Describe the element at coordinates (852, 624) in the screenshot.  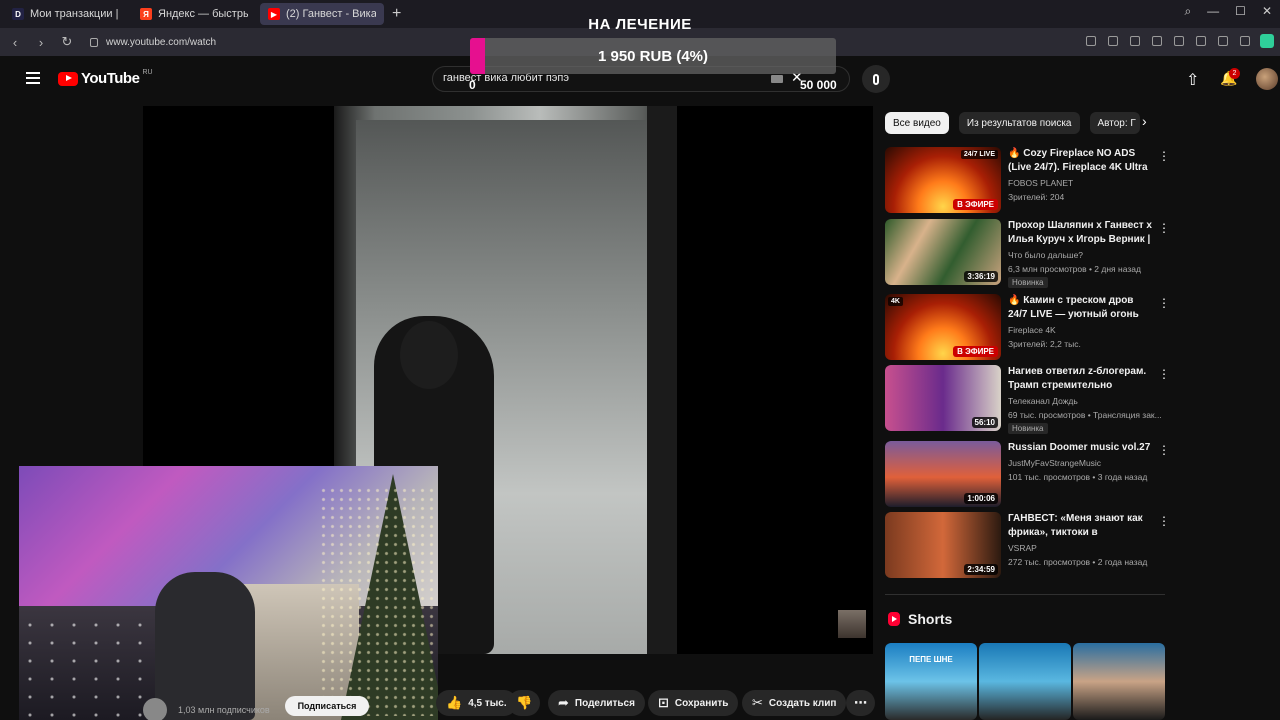
I see `end-card-thumbnail` at that location.